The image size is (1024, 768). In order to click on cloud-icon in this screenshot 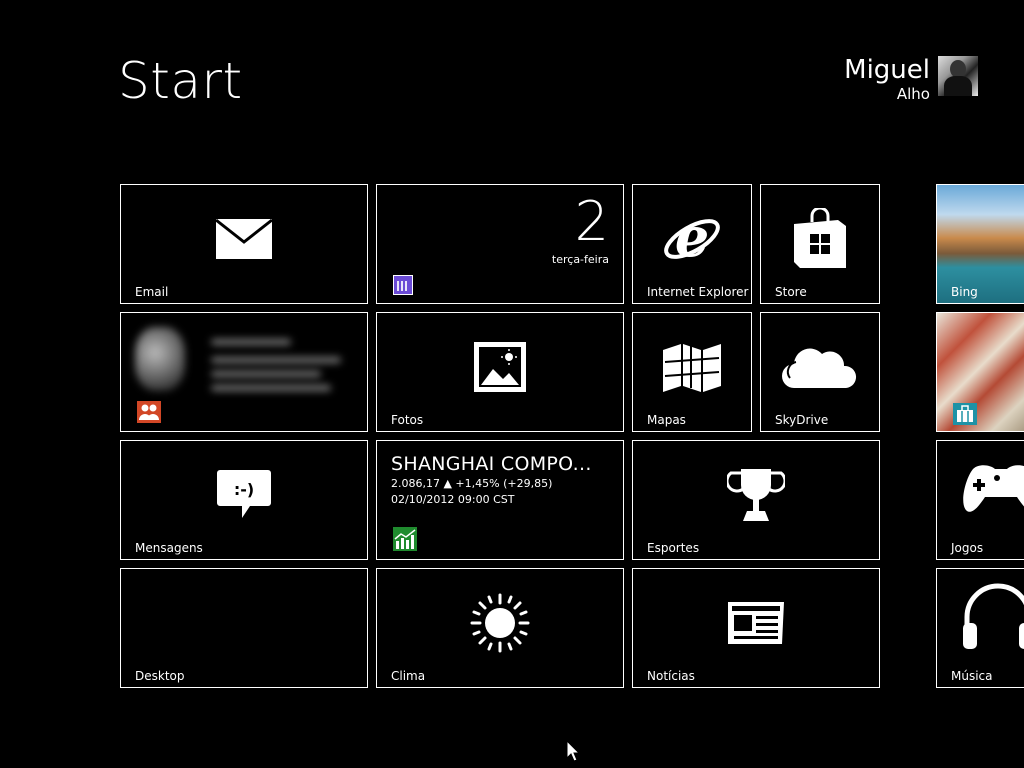, I will do `click(819, 368)`.